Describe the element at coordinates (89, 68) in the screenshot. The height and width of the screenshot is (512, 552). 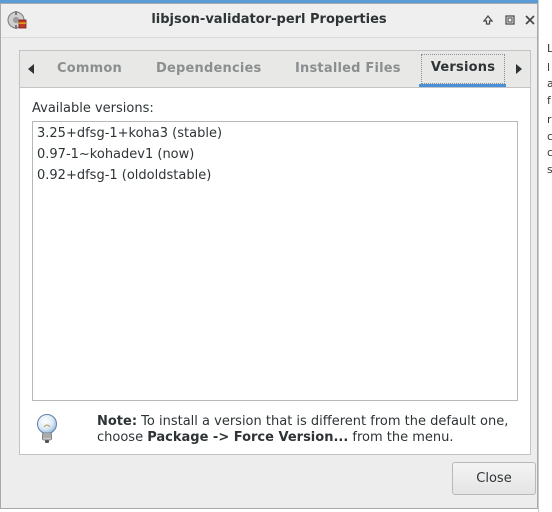
I see `tab-common: Common` at that location.